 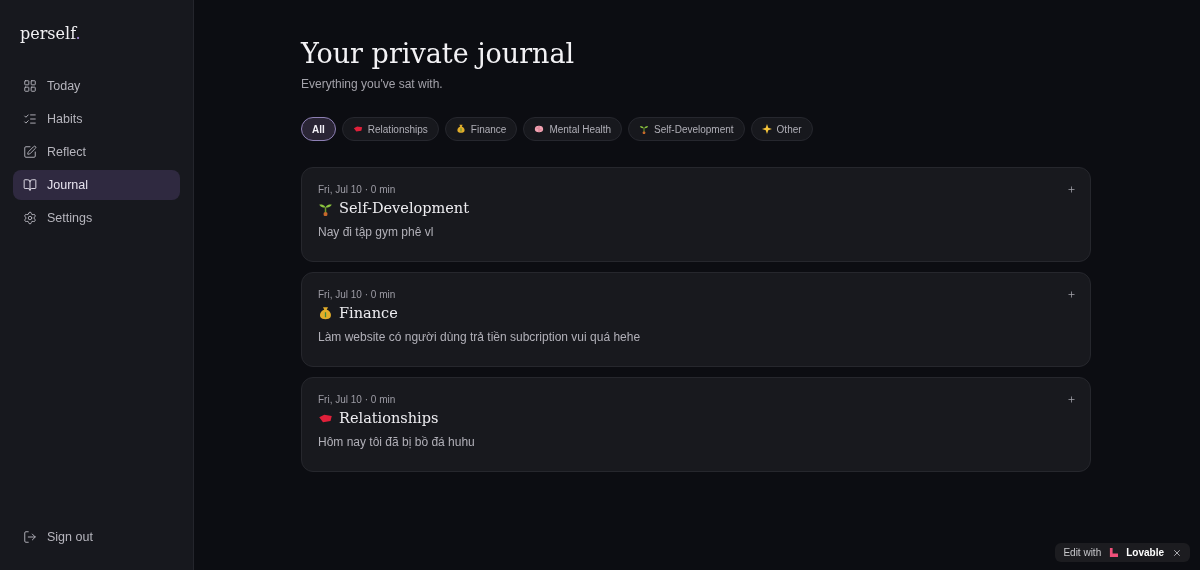 What do you see at coordinates (389, 418) in the screenshot?
I see `entry-title: Relationships` at bounding box center [389, 418].